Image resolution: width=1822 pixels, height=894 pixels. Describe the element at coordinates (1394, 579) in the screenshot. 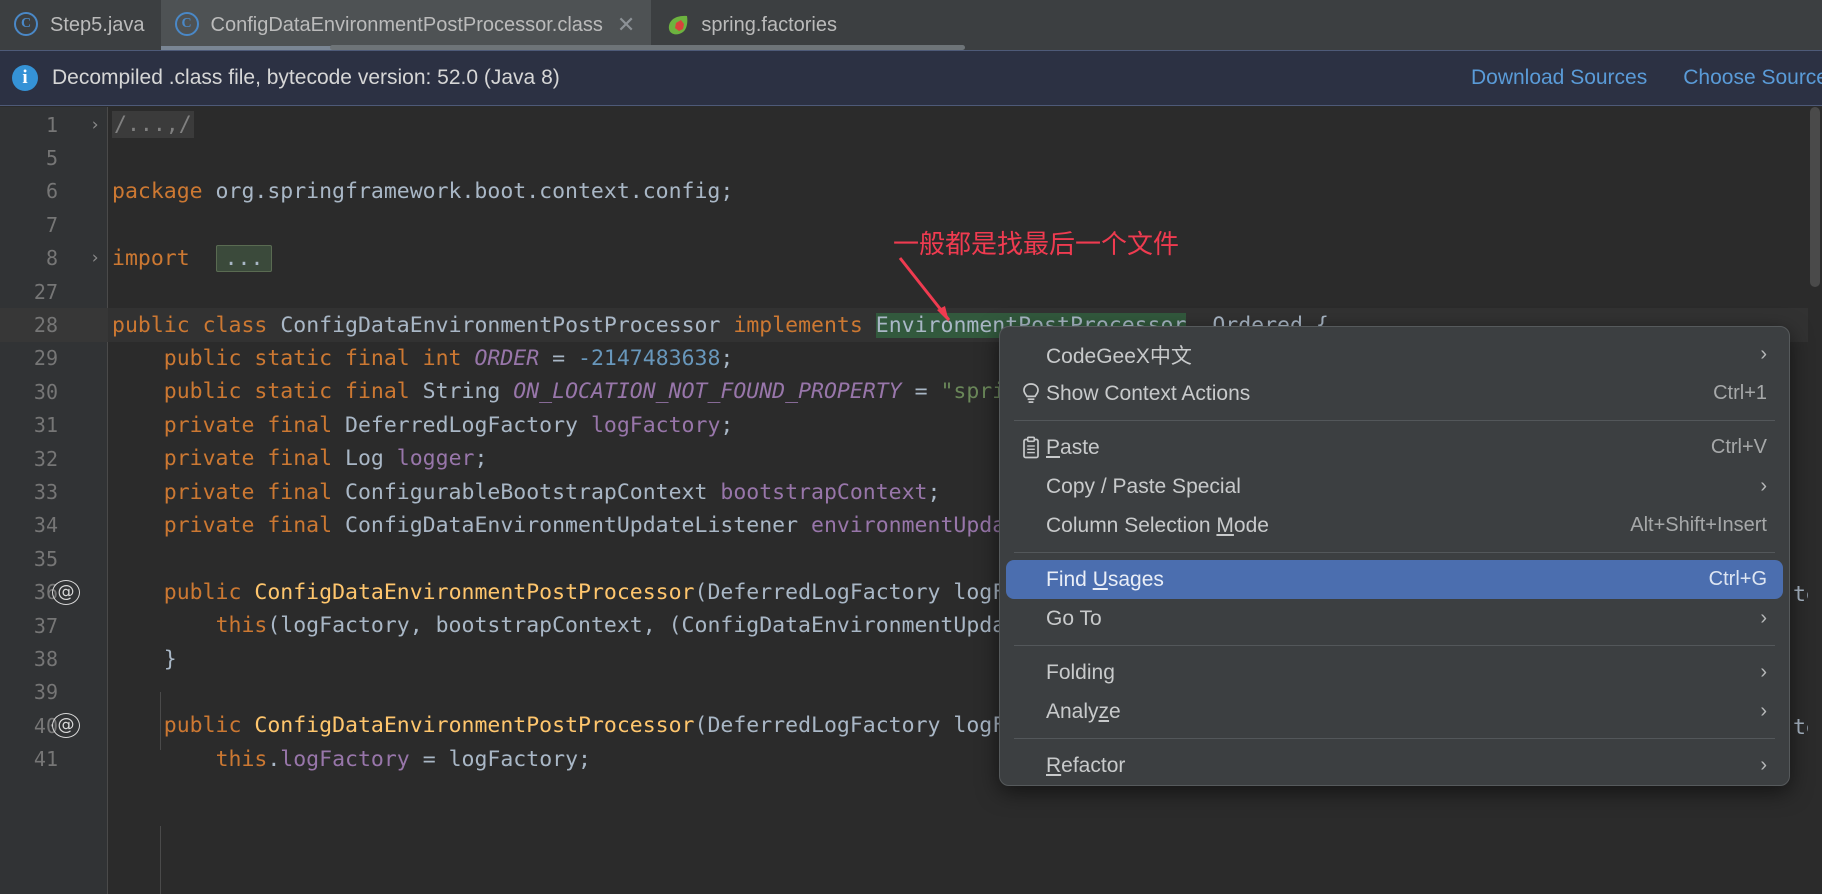

I see `menu-item-find-usages: Find Usages Ctrl+G` at that location.